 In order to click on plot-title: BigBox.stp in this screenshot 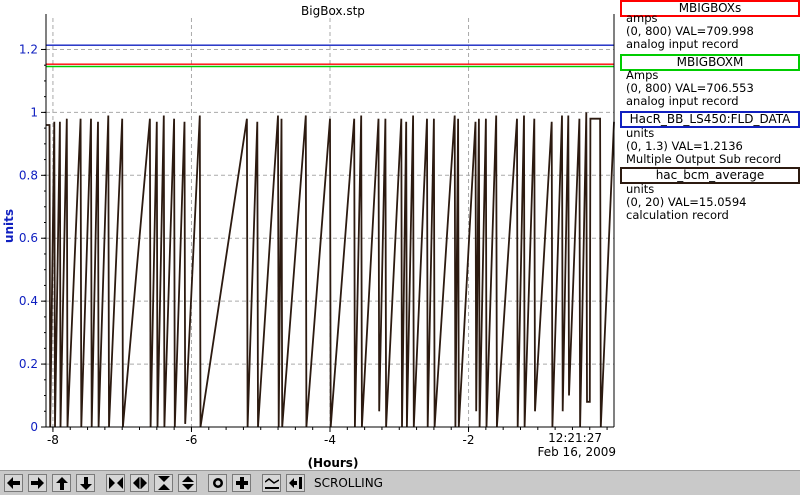, I will do `click(333, 11)`.